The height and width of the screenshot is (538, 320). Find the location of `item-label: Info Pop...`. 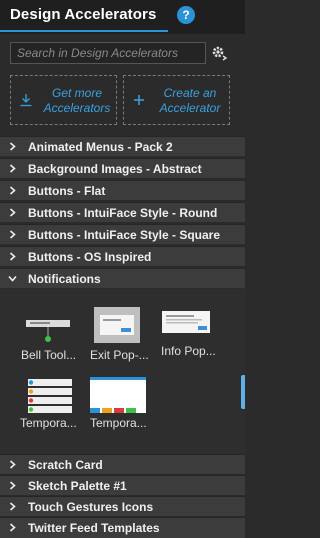

item-label: Info Pop... is located at coordinates (188, 351).